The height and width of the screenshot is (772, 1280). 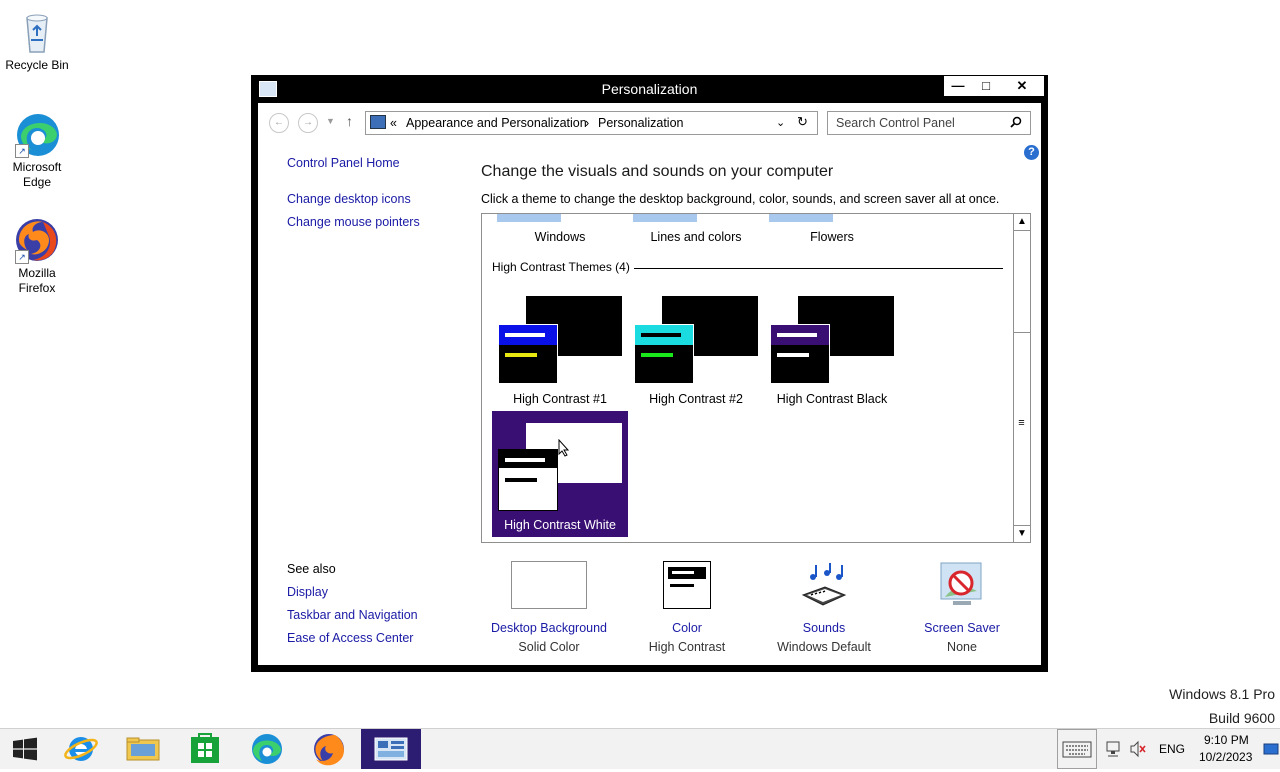 I want to click on store-icon, so click(x=205, y=748).